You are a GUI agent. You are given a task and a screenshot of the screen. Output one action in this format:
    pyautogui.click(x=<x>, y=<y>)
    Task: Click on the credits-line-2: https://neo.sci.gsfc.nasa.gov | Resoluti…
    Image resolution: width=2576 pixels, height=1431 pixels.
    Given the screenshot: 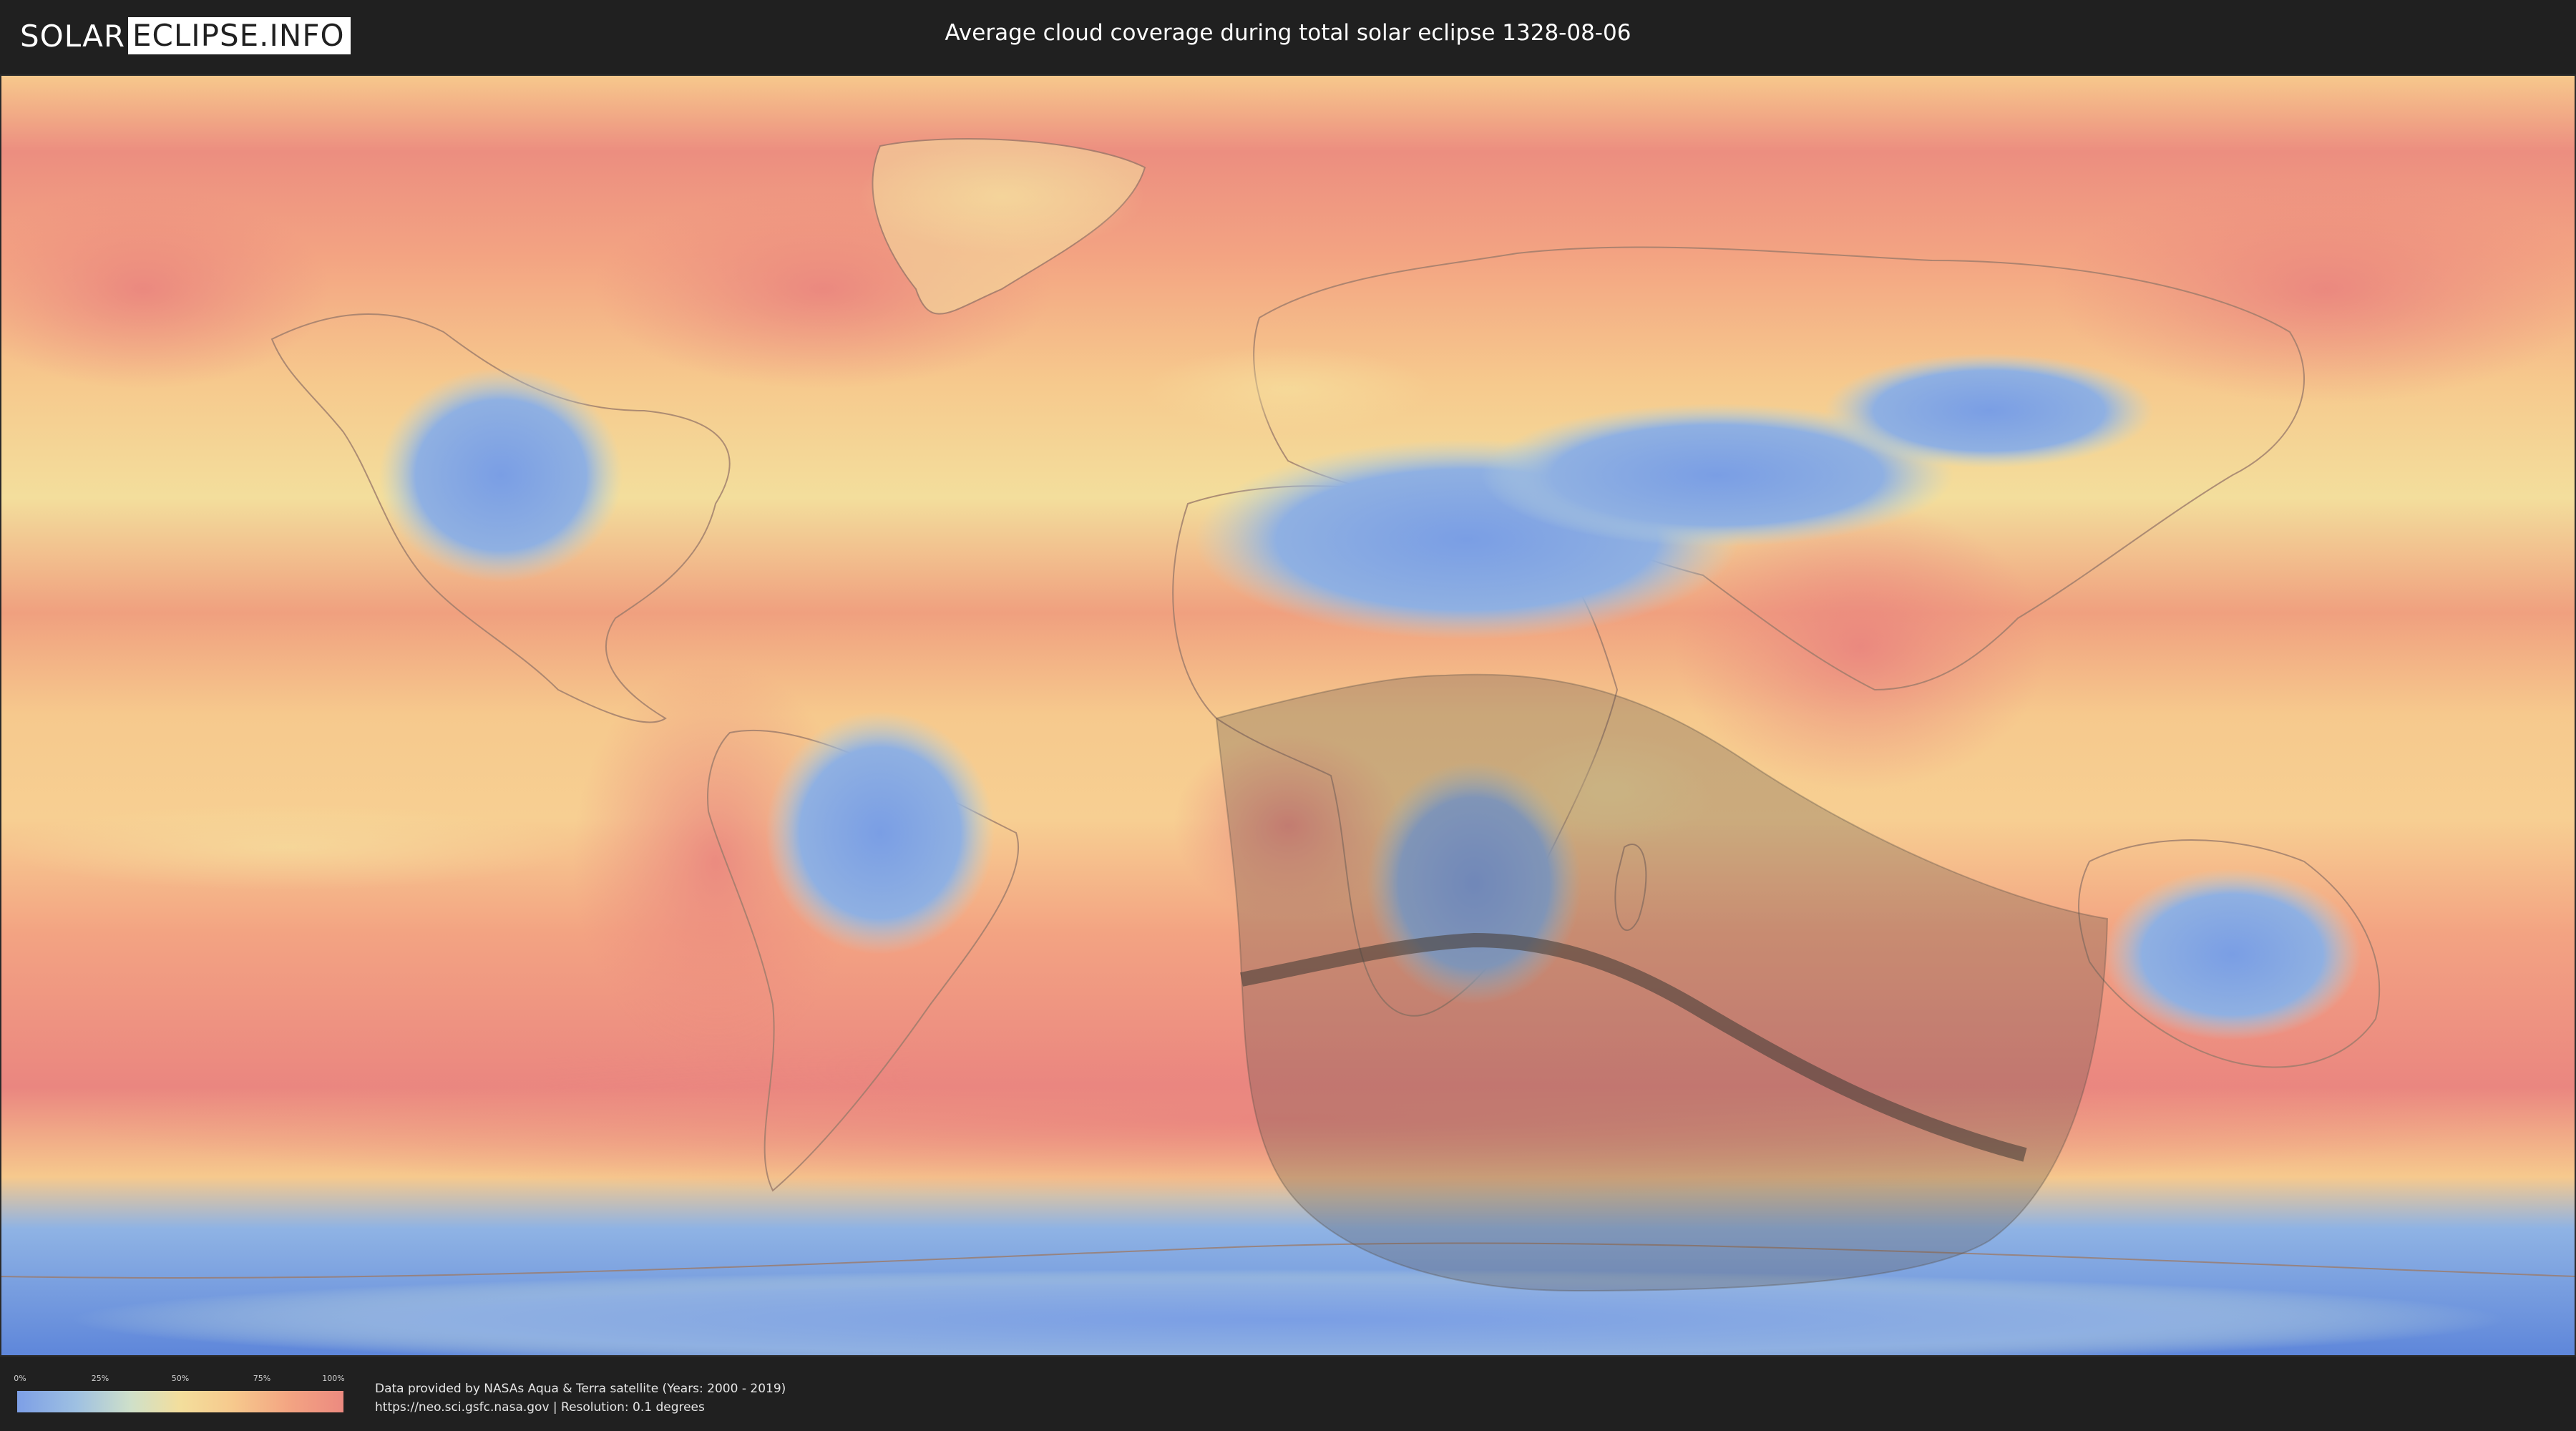 What is the action you would take?
    pyautogui.click(x=580, y=1407)
    